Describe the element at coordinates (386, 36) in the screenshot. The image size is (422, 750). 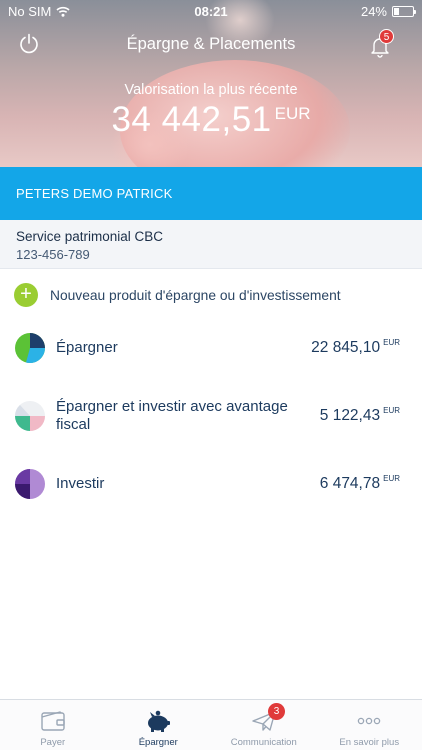
I see `notification-badge: 5` at that location.